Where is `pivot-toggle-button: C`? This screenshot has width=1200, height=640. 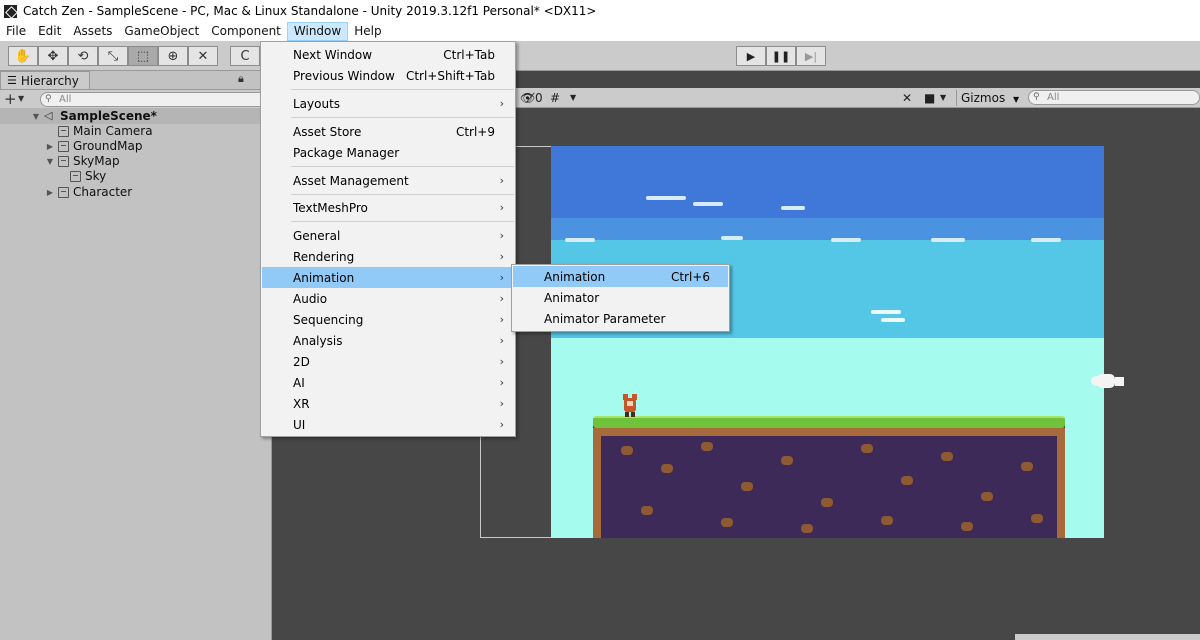 pivot-toggle-button: C is located at coordinates (245, 56).